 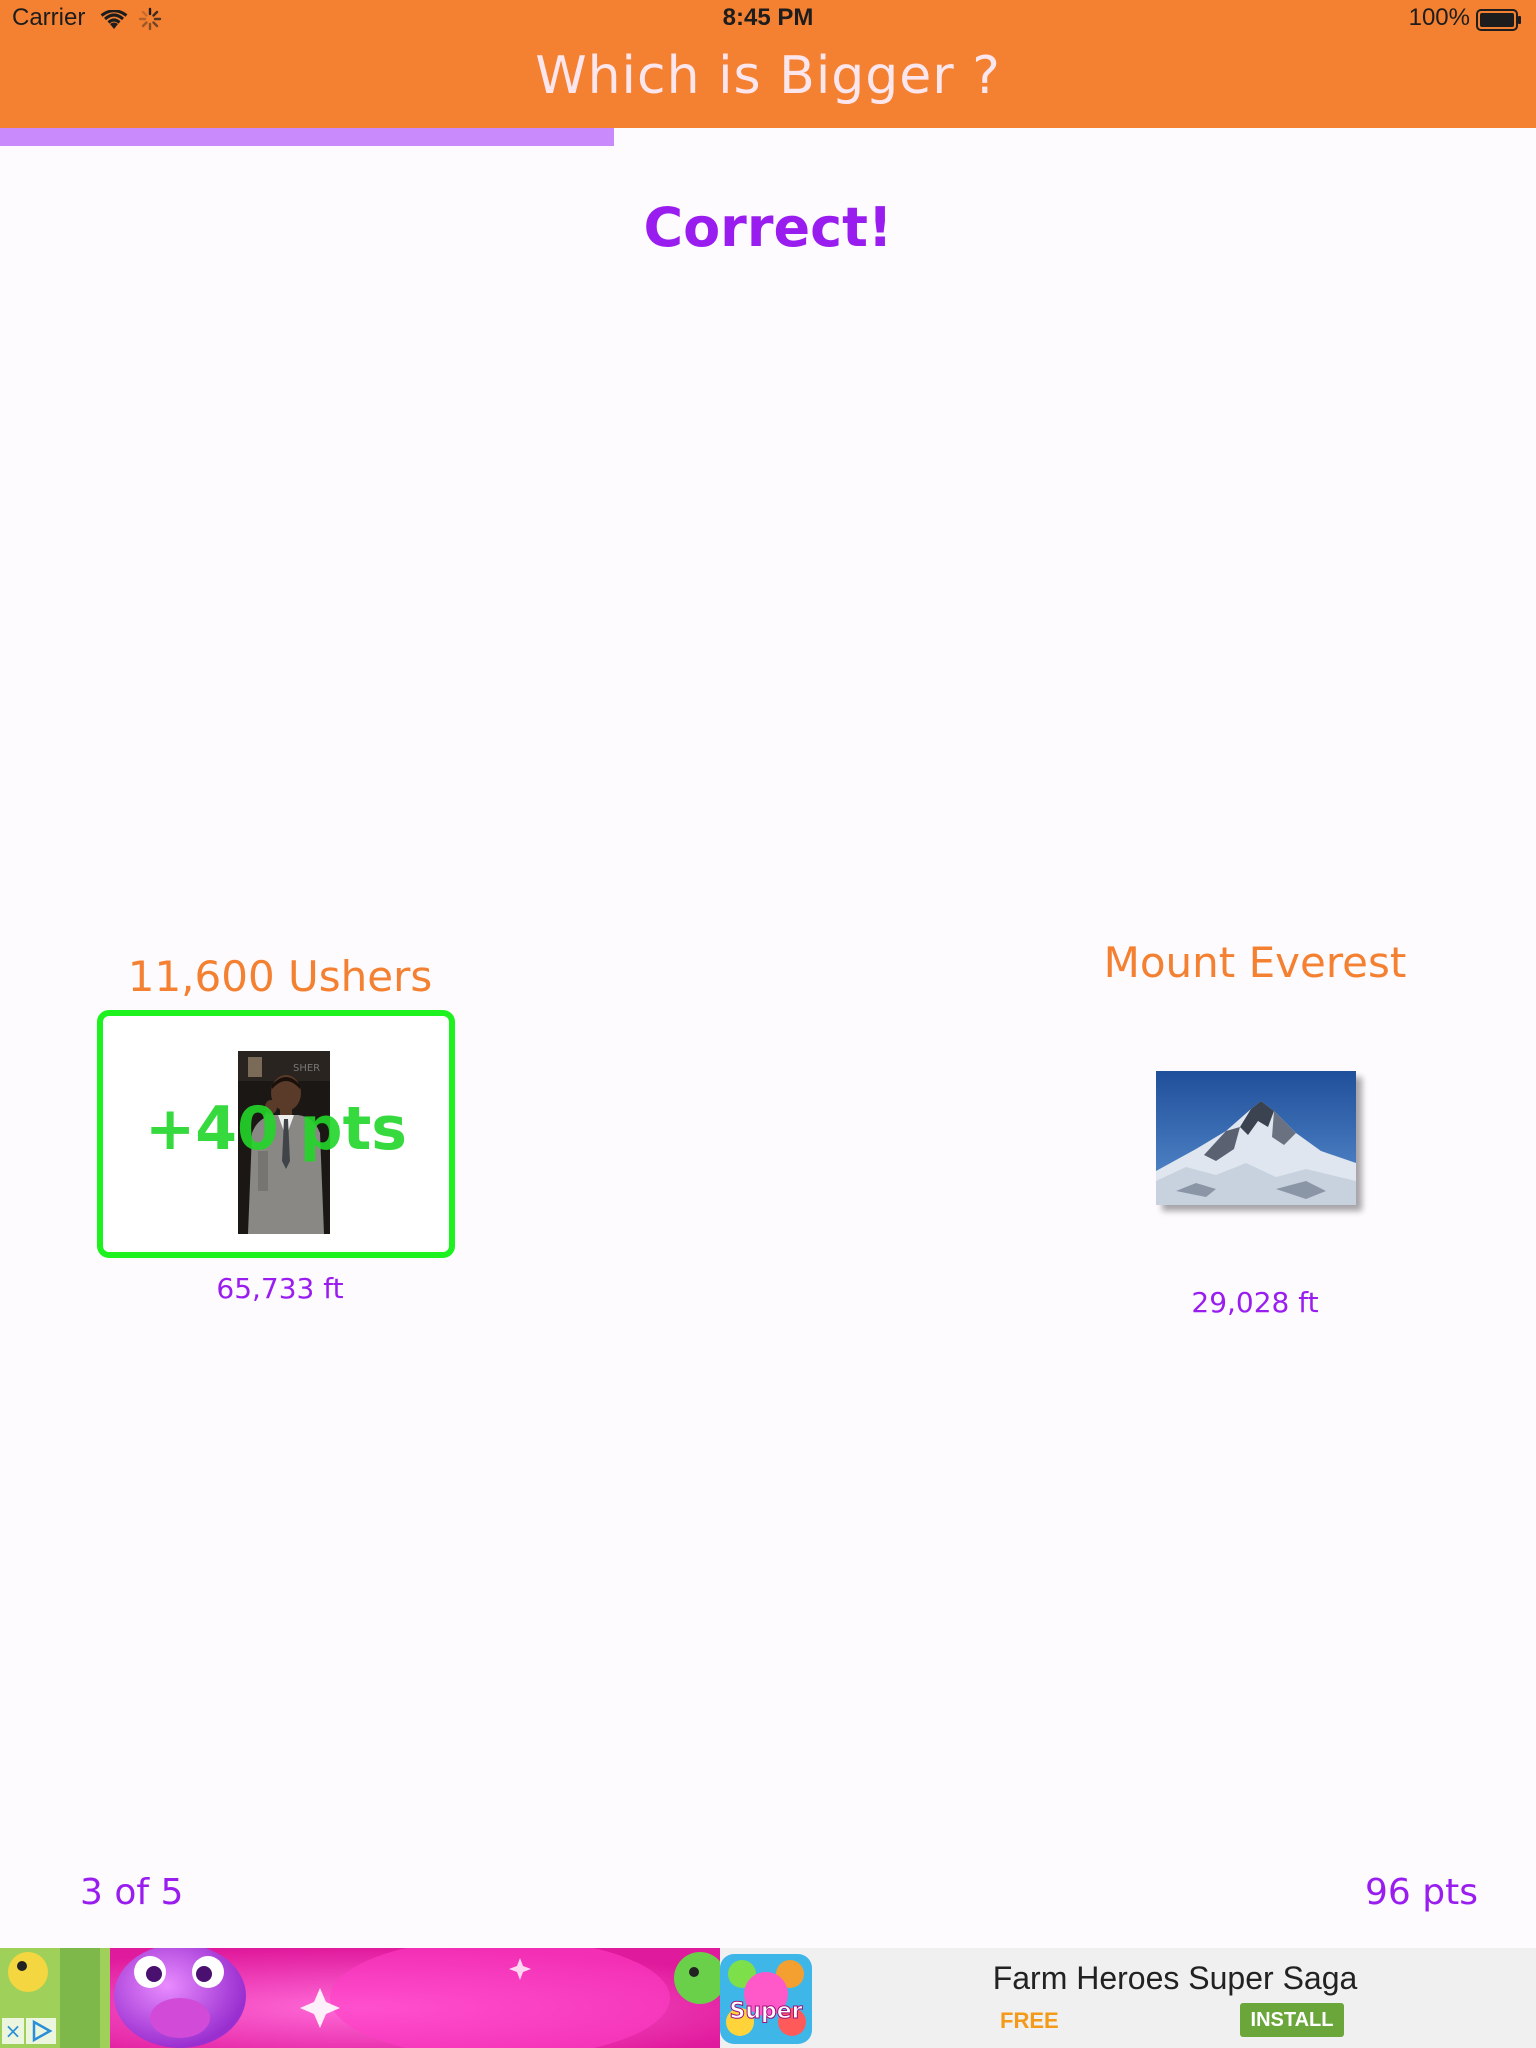 I want to click on points-awarded-label: +40 pts, so click(x=275, y=1129).